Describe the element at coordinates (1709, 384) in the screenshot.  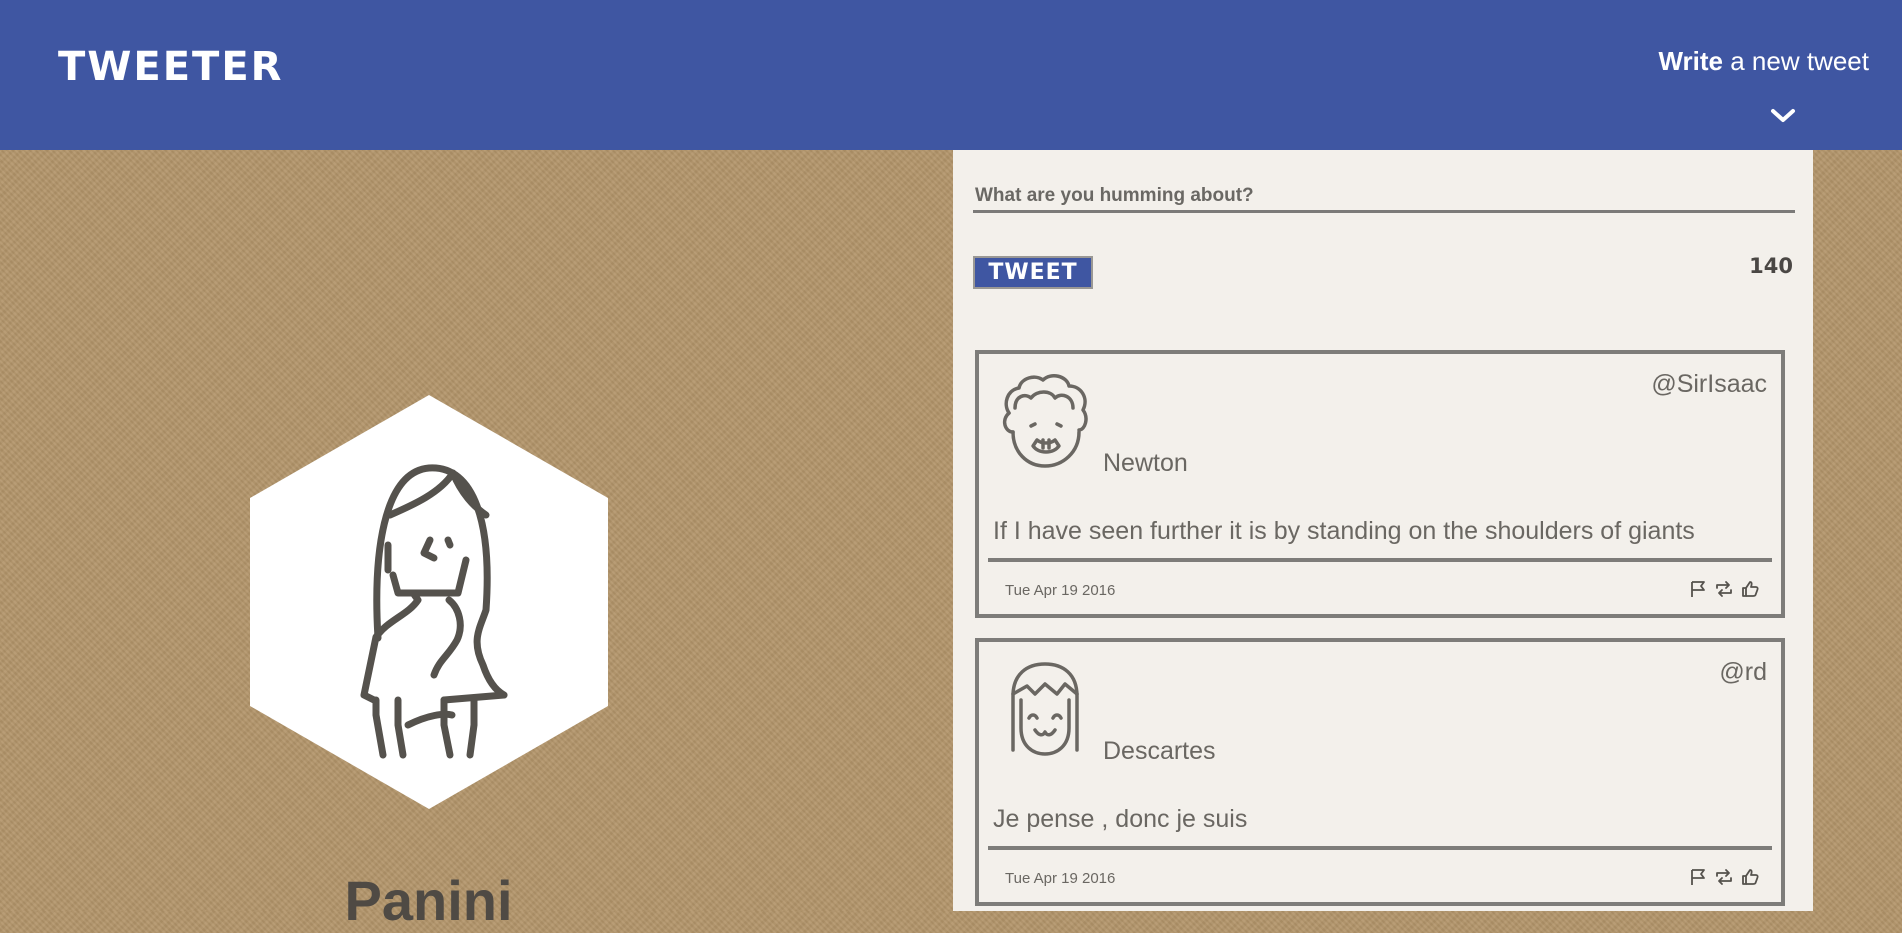
I see `tweet-author-handle: @SirIsaac` at that location.